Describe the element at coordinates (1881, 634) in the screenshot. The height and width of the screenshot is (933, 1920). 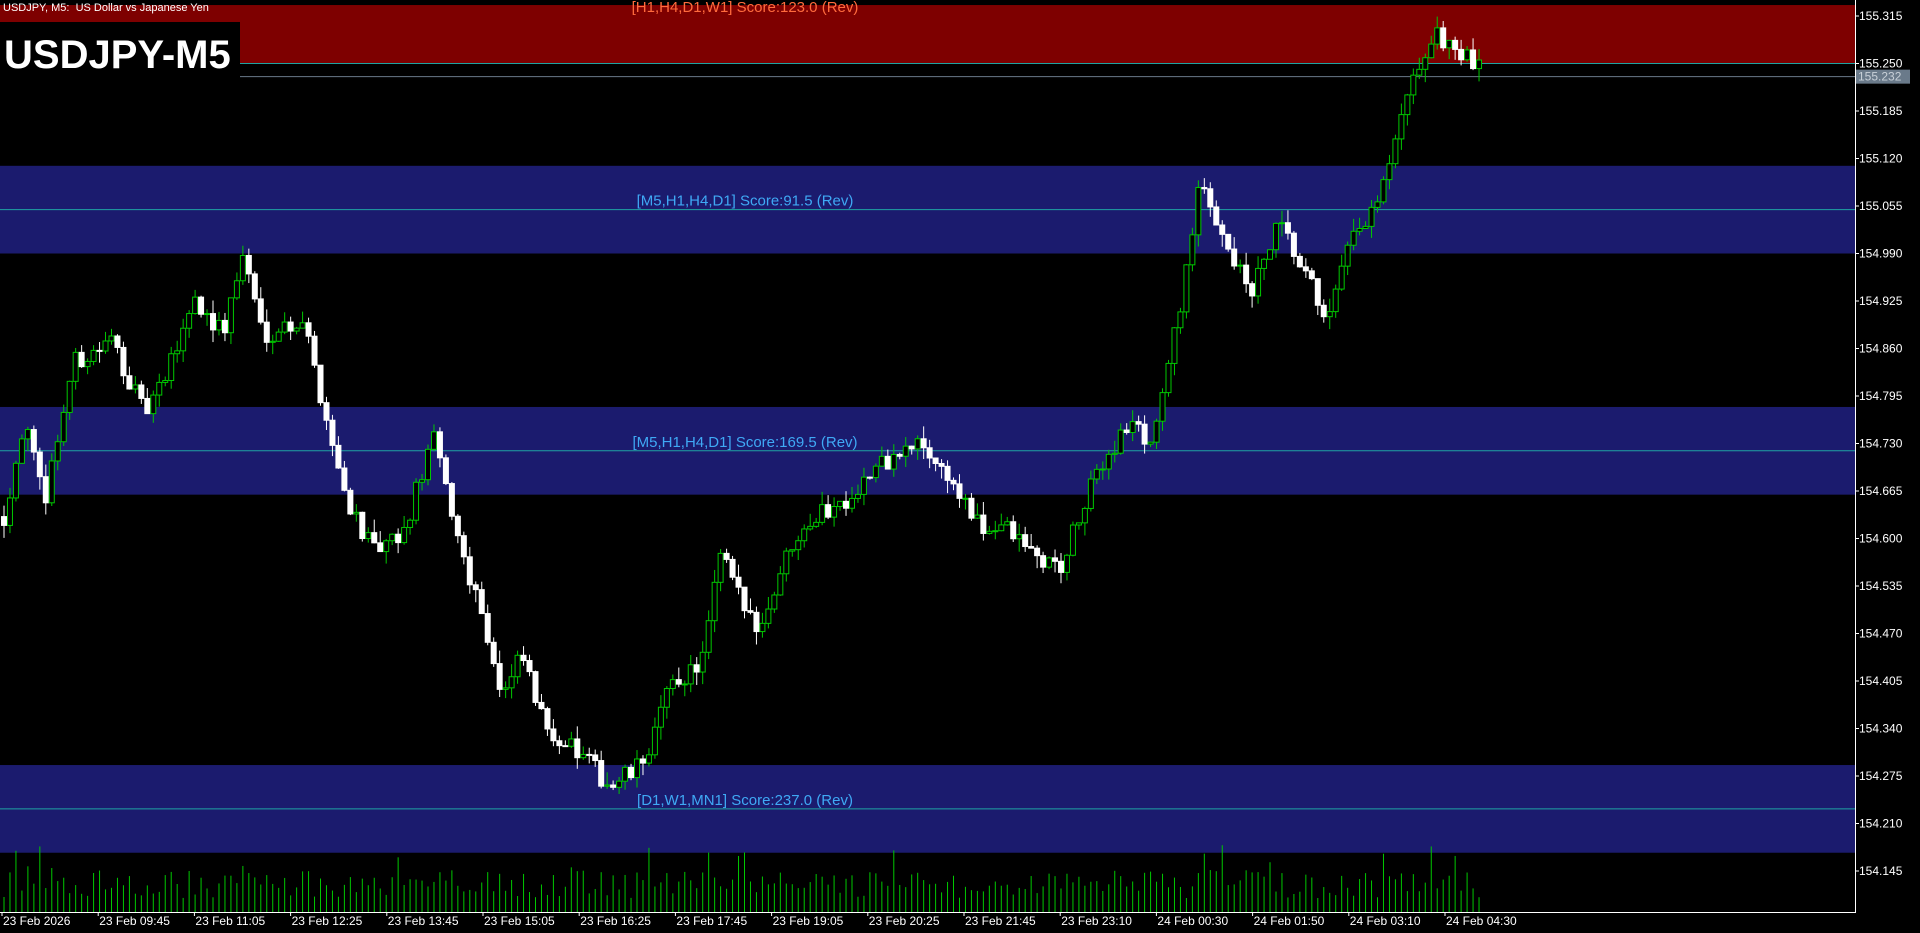
I see `price-tick-label: 154.470` at that location.